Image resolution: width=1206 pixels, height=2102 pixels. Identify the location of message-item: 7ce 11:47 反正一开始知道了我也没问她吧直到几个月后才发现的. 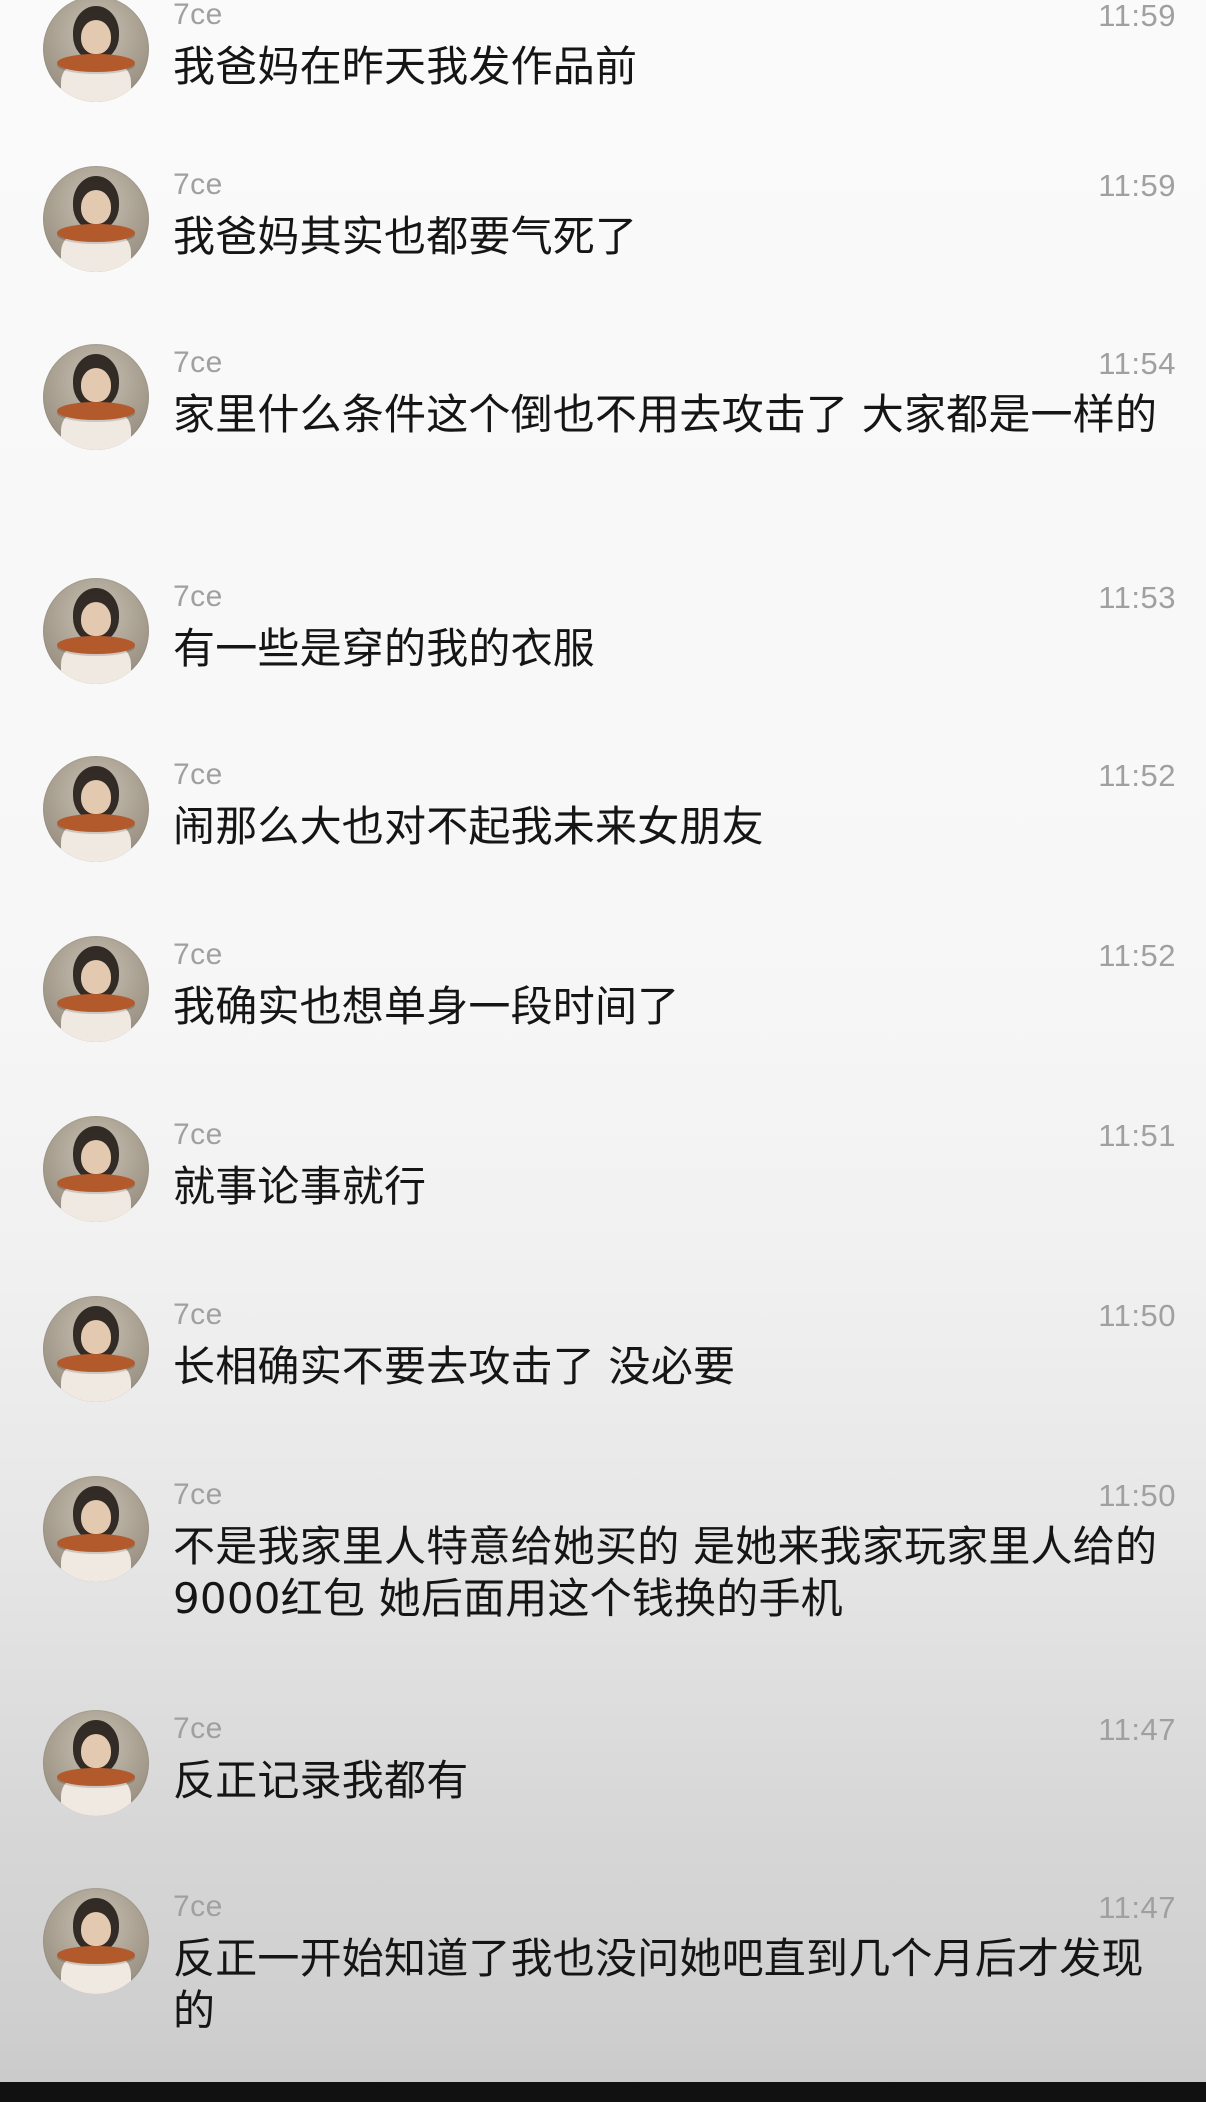
(603, 1993).